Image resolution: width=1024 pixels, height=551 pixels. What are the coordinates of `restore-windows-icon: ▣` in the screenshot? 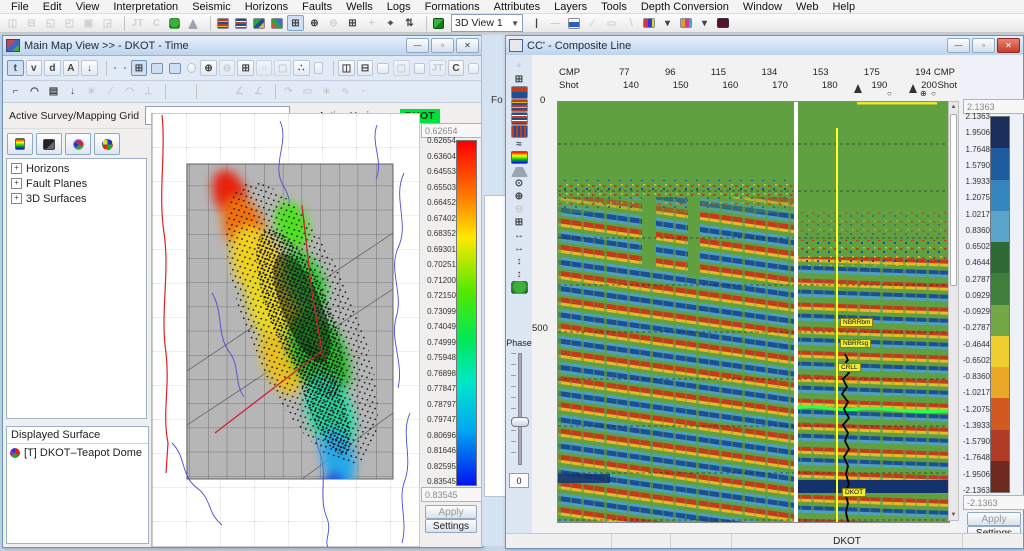 It's located at (88, 23).